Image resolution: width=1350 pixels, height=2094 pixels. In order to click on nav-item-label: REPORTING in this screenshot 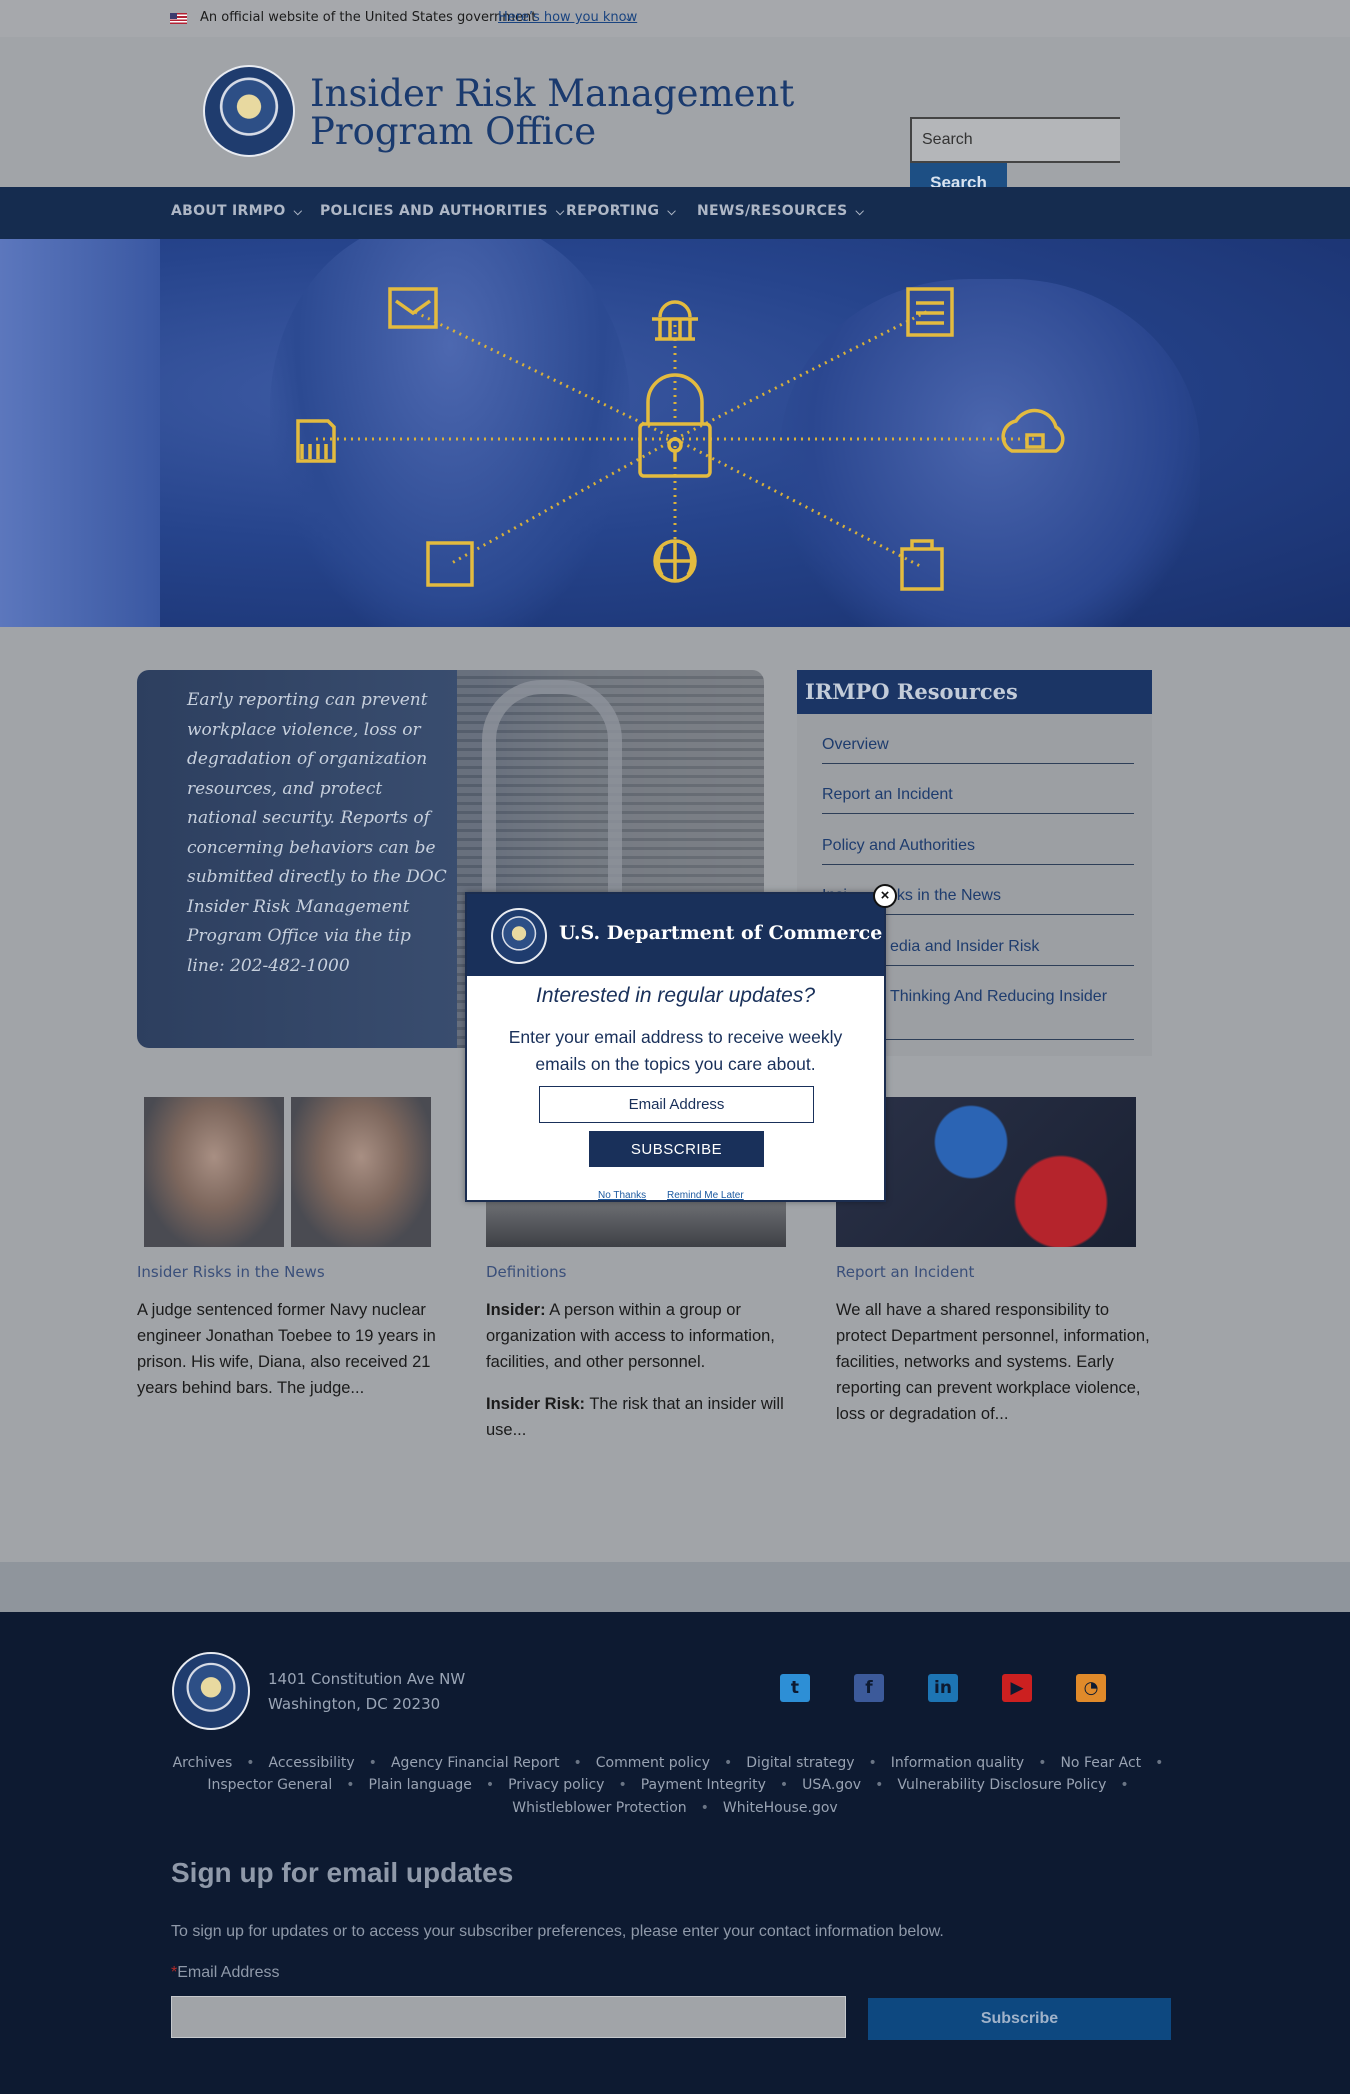, I will do `click(613, 211)`.